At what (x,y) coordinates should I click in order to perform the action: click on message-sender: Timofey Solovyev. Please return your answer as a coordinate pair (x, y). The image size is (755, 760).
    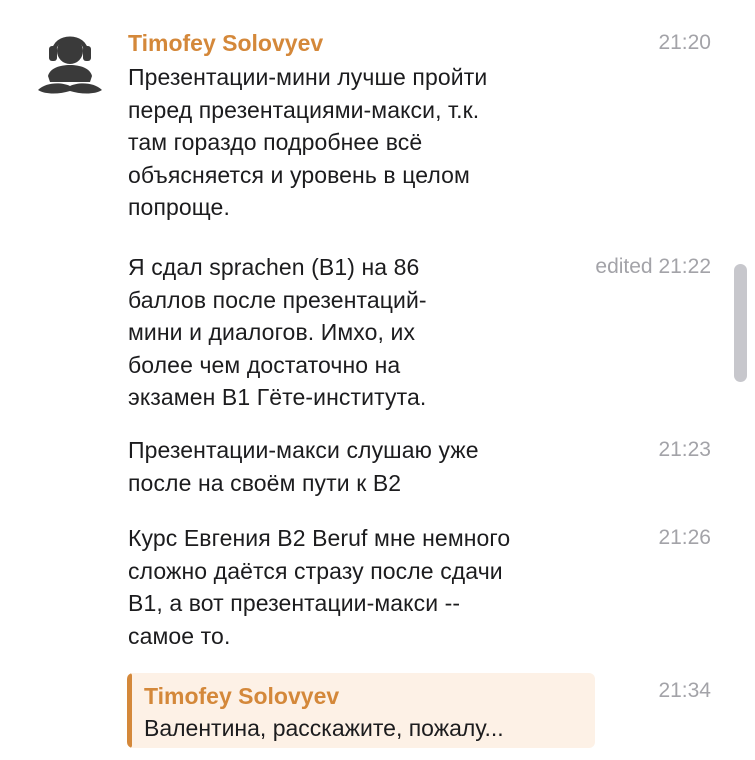
    Looking at the image, I should click on (408, 43).